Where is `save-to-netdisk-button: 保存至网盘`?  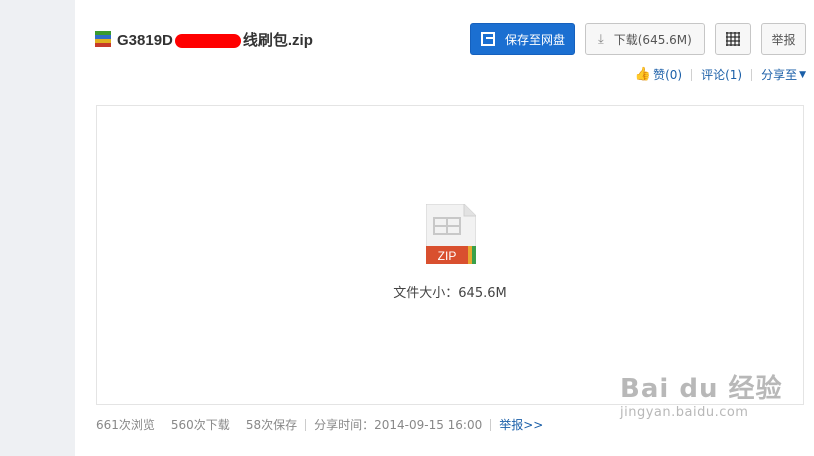
save-to-netdisk-button: 保存至网盘 is located at coordinates (522, 39).